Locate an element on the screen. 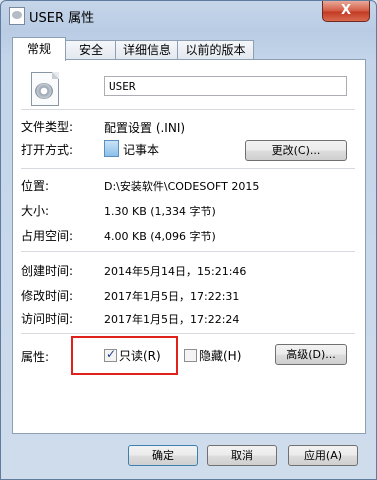 The width and height of the screenshot is (377, 480). hidden-label: 隐藏(H) is located at coordinates (220, 355).